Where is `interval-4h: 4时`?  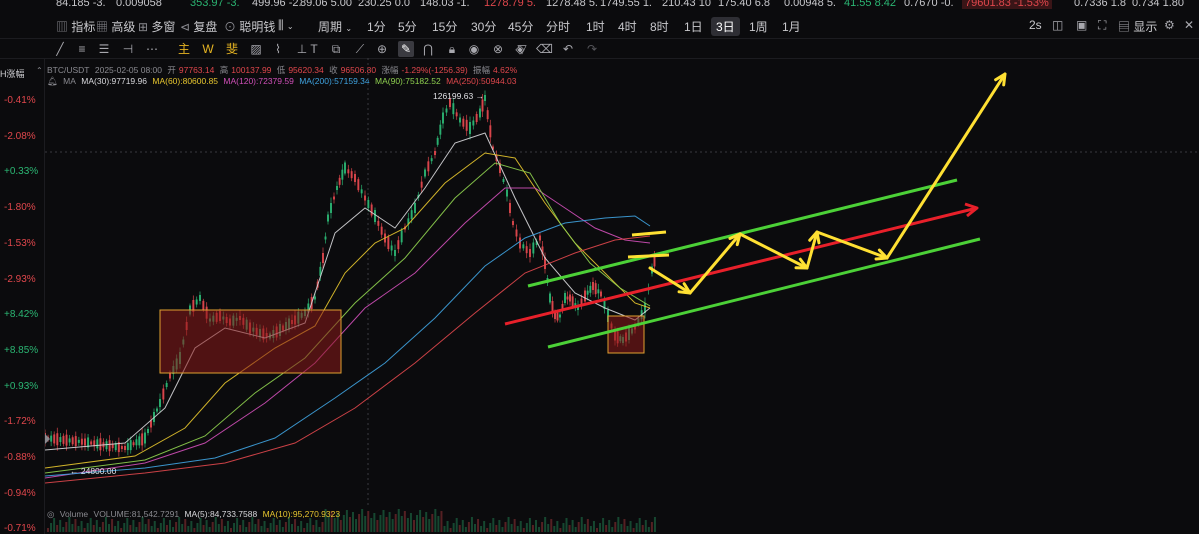
interval-4h: 4时 is located at coordinates (627, 26).